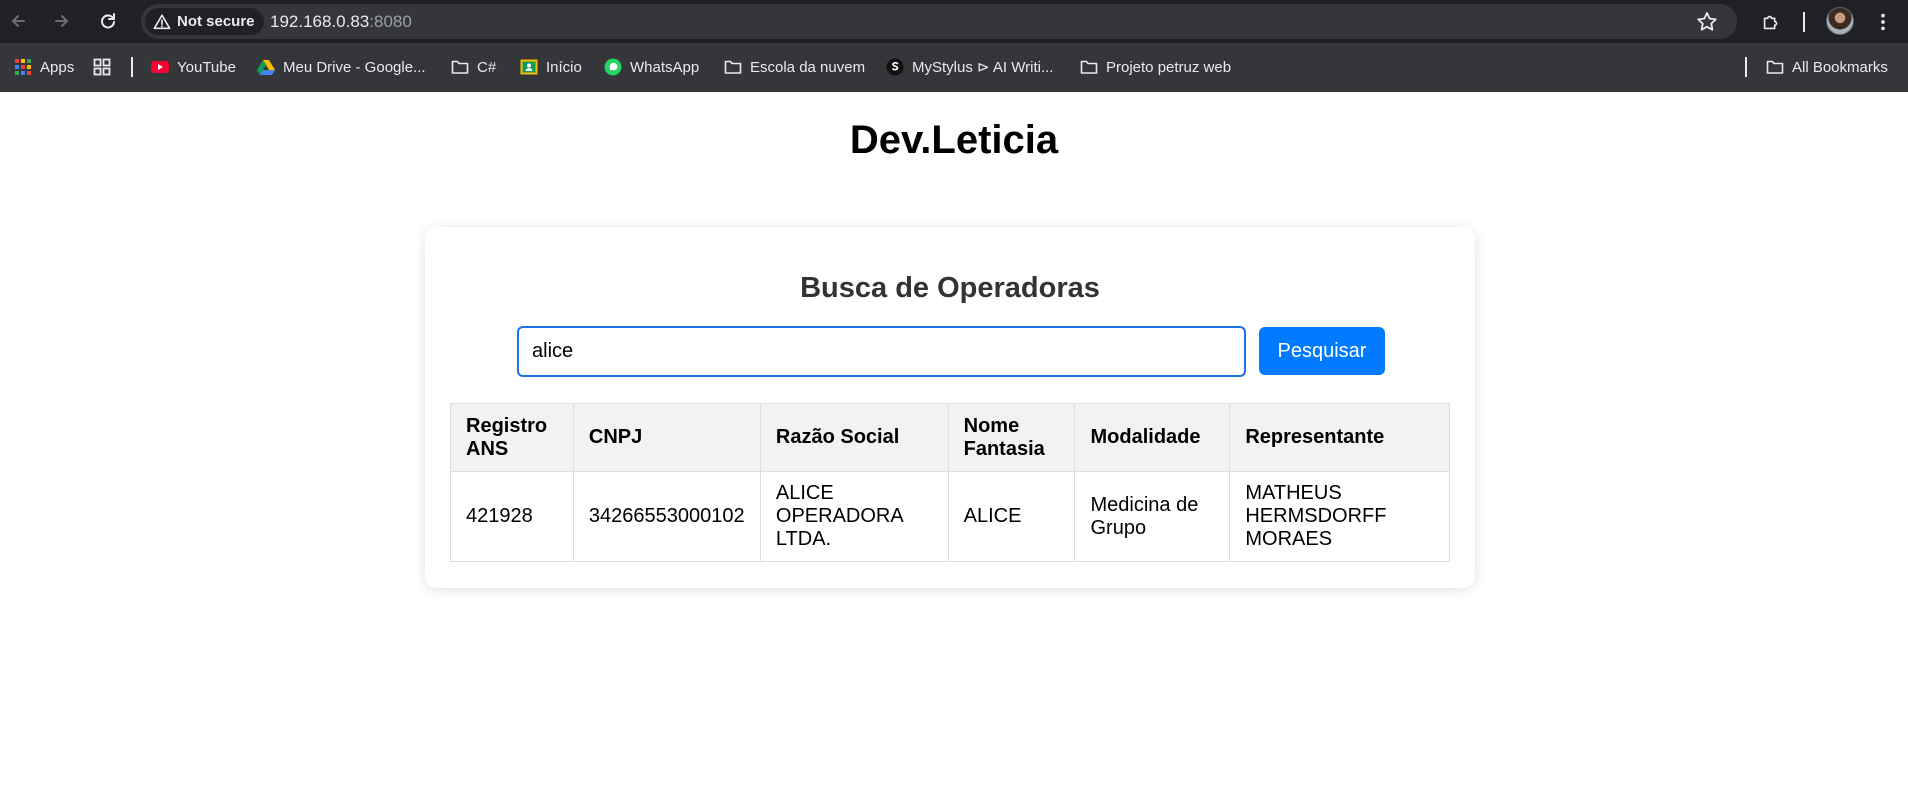 This screenshot has width=1908, height=806. I want to click on bookmark-folder-escola: Escola da nuvem, so click(794, 67).